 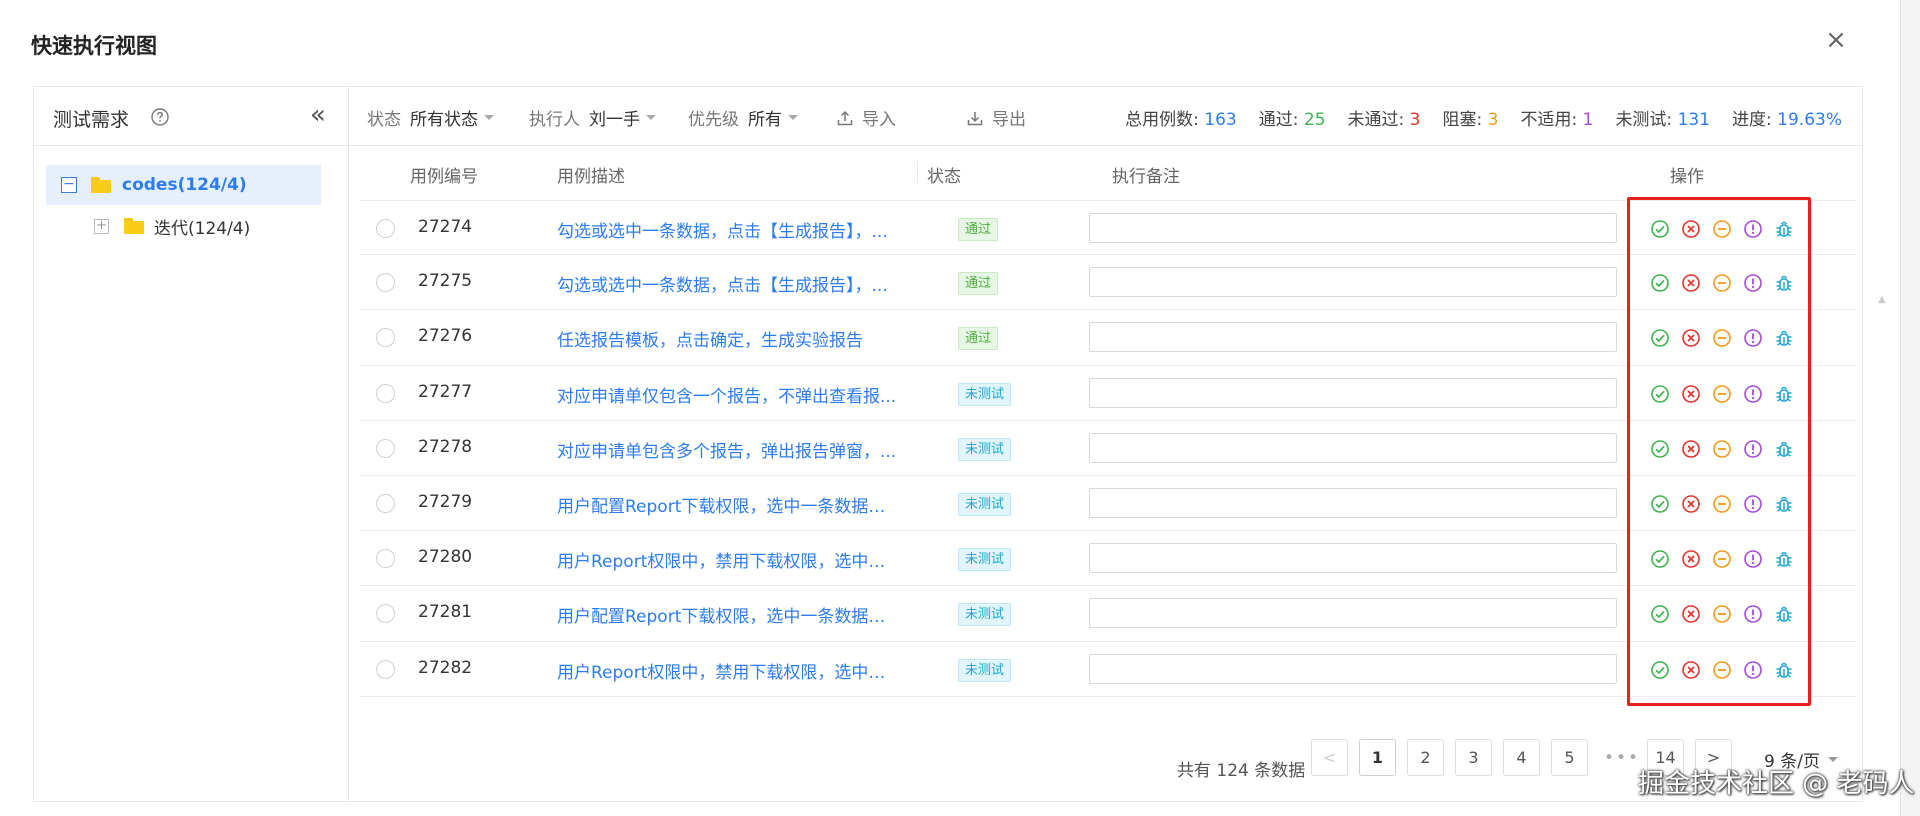 What do you see at coordinates (1377, 757) in the screenshot?
I see `page-1-button: 1` at bounding box center [1377, 757].